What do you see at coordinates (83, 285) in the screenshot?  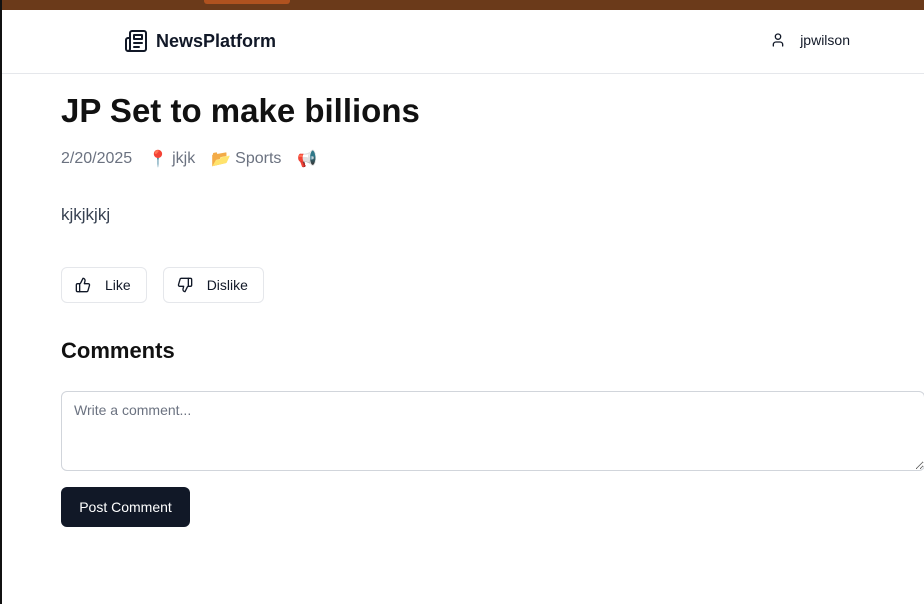 I see `thumbs-up-icon` at bounding box center [83, 285].